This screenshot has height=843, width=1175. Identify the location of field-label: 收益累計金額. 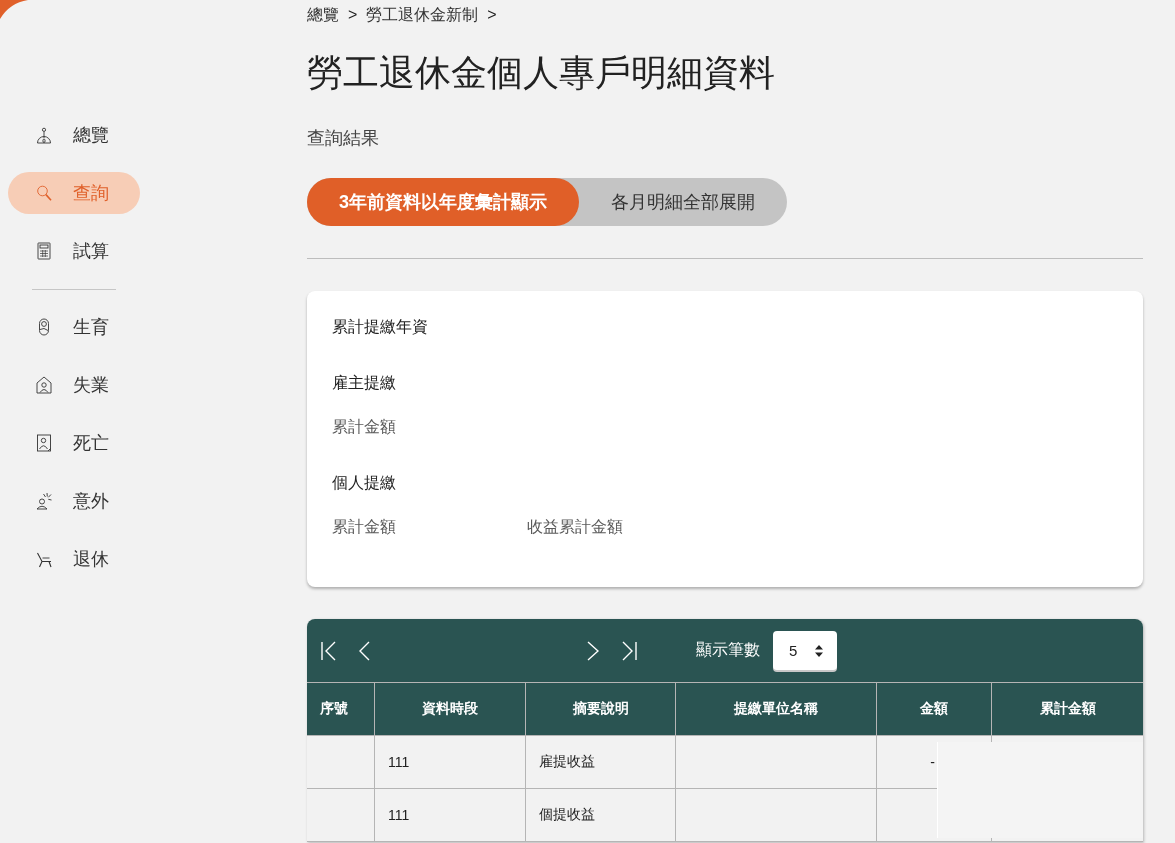
(575, 527).